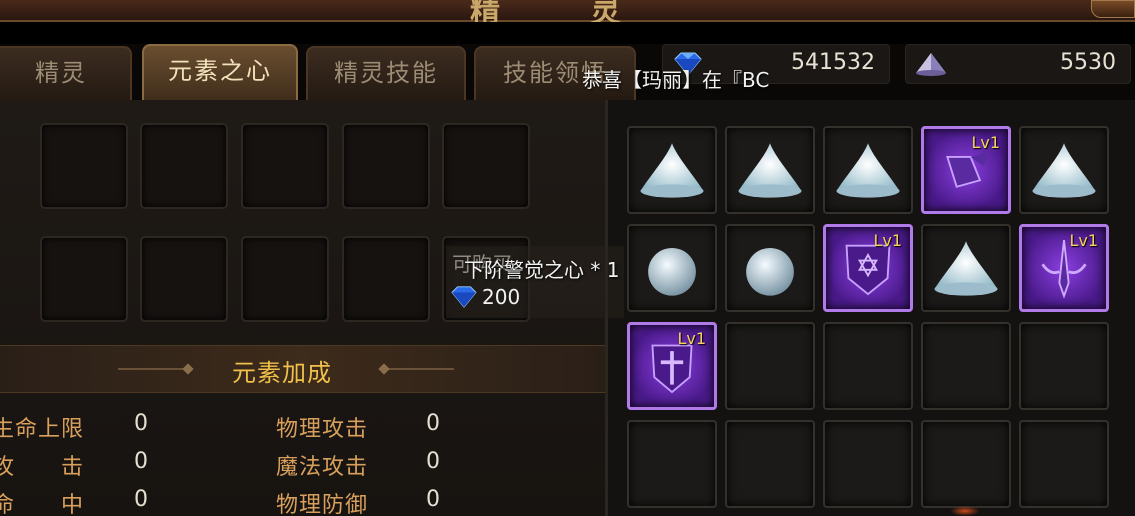  I want to click on close-corner-button, so click(1113, 9).